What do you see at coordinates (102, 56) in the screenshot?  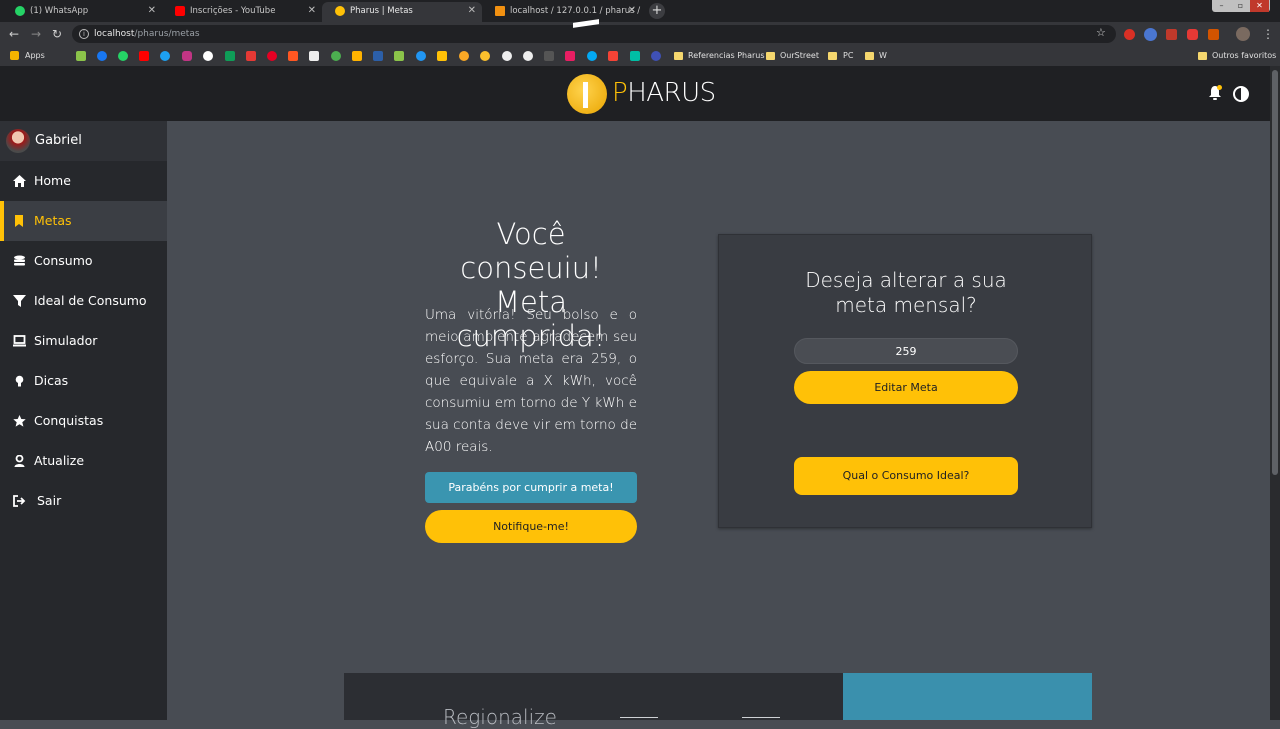 I see `facebook-icon` at bounding box center [102, 56].